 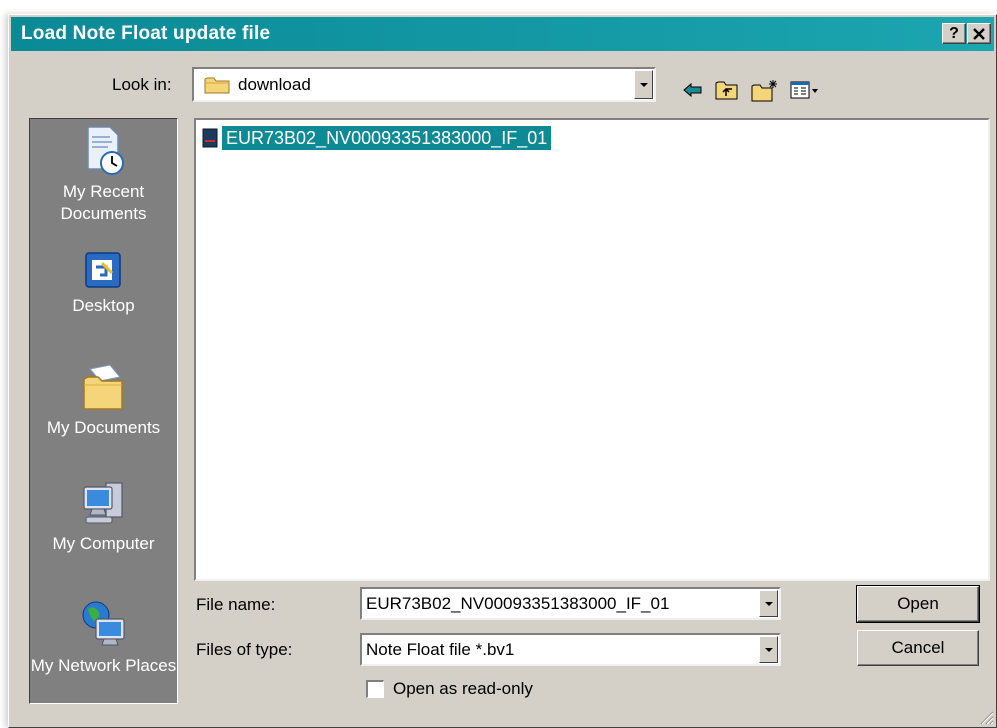 I want to click on my-computer-icon, so click(x=102, y=503).